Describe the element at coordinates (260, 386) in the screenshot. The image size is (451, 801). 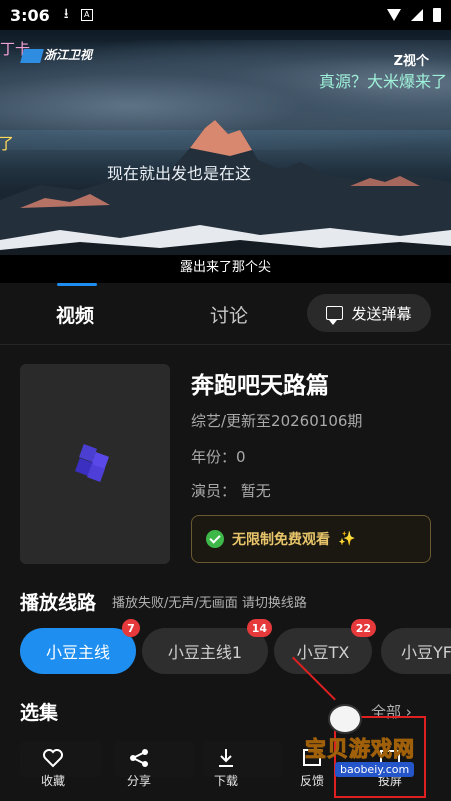
I see `show-title: 奔跑吧天路篇` at that location.